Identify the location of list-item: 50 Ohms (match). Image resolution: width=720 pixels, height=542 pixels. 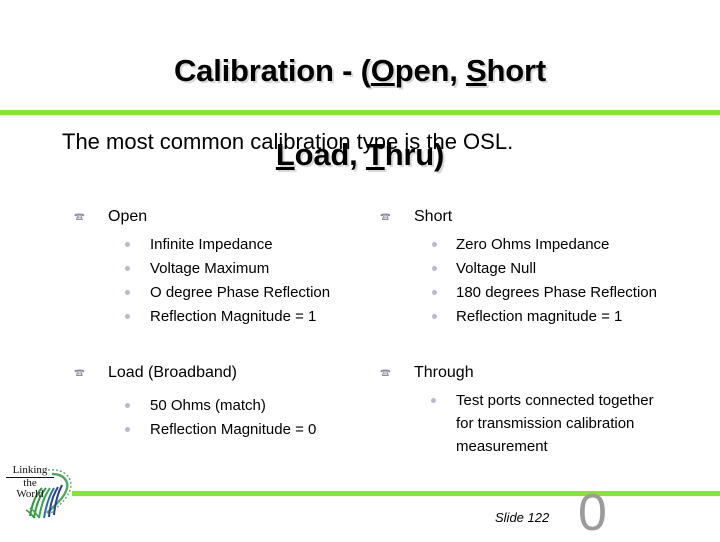
(227, 405).